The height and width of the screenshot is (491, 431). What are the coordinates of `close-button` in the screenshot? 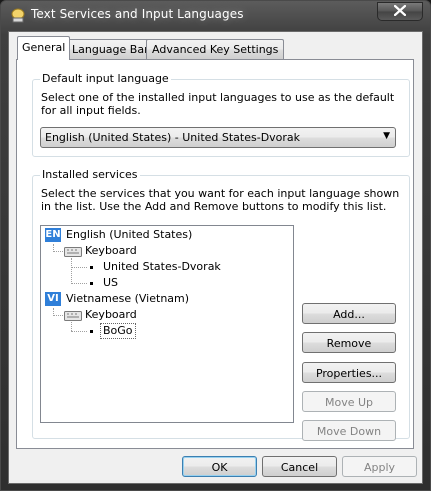 It's located at (400, 11).